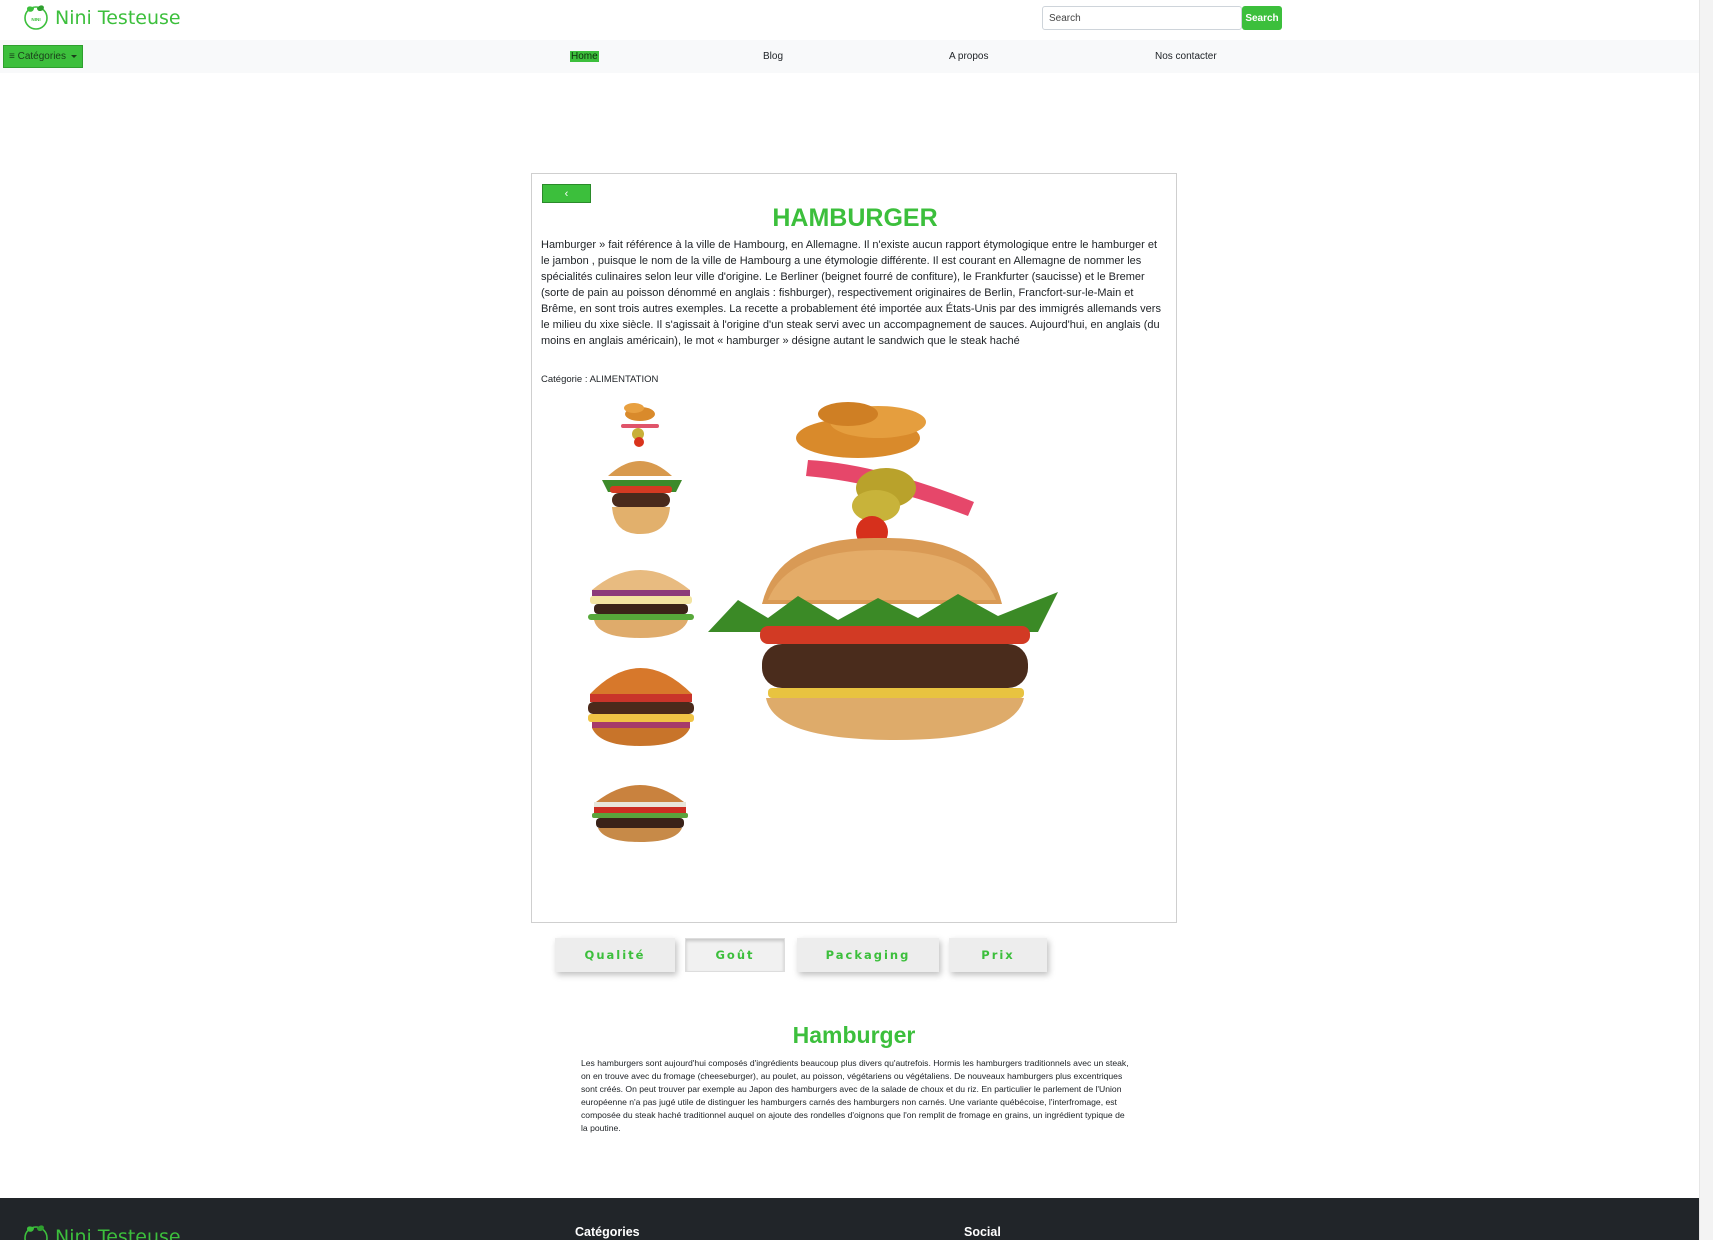 Image resolution: width=1713 pixels, height=1240 pixels. Describe the element at coordinates (868, 955) in the screenshot. I see `tab-packaging: Packaging` at that location.